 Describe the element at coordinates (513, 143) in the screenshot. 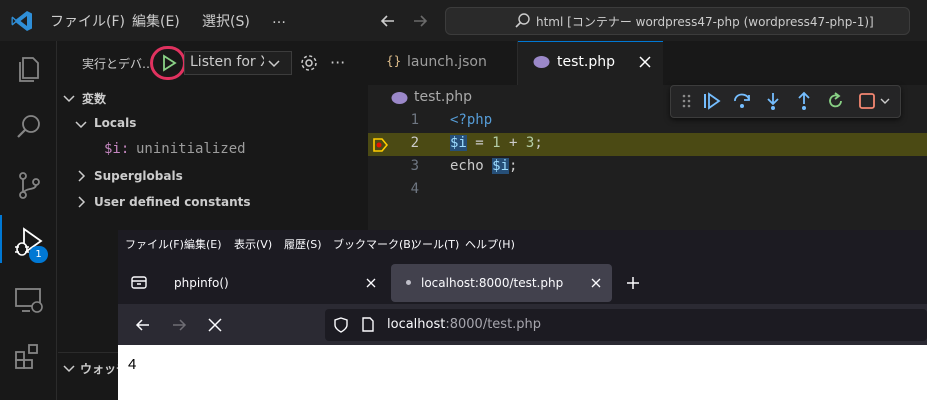

I see `code-text: +` at that location.